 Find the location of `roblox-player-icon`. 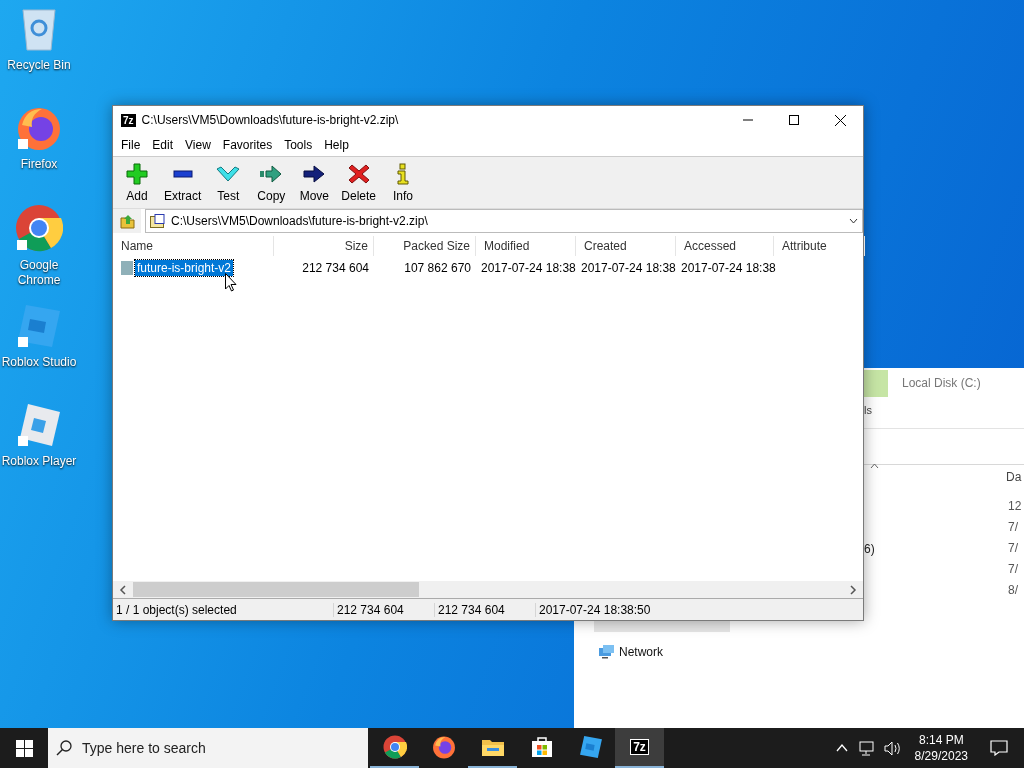

roblox-player-icon is located at coordinates (39, 425).